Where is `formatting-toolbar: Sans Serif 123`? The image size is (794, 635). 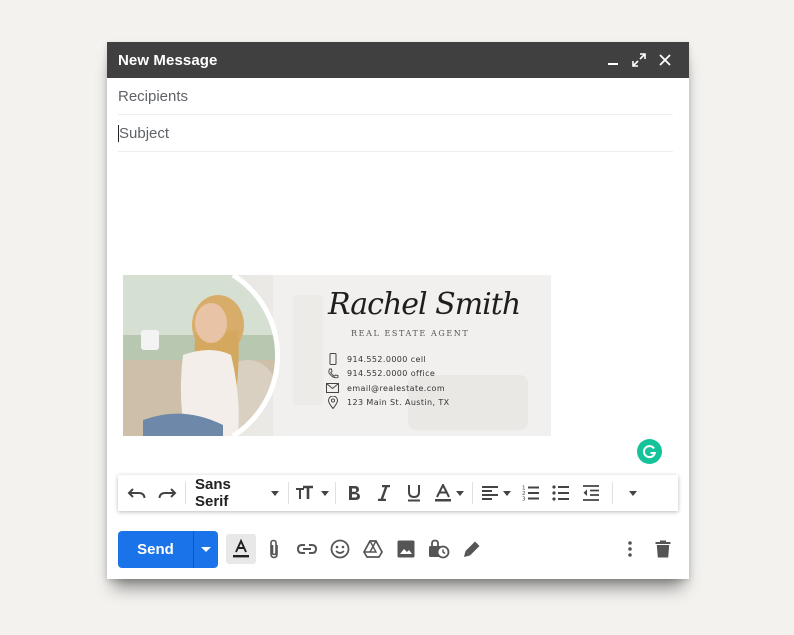 formatting-toolbar: Sans Serif 123 is located at coordinates (398, 493).